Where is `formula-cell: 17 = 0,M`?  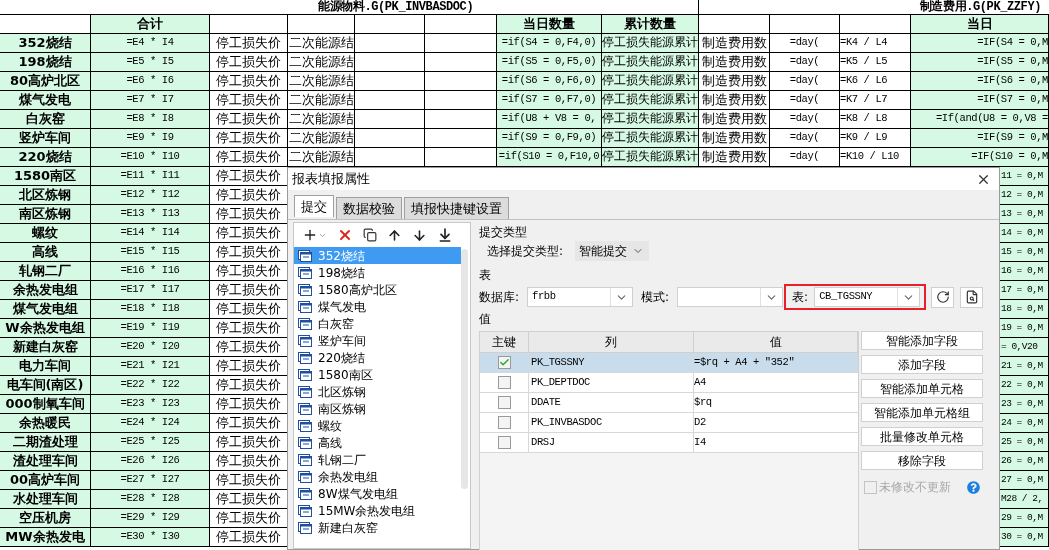
formula-cell: 17 = 0,M is located at coordinates (1024, 290).